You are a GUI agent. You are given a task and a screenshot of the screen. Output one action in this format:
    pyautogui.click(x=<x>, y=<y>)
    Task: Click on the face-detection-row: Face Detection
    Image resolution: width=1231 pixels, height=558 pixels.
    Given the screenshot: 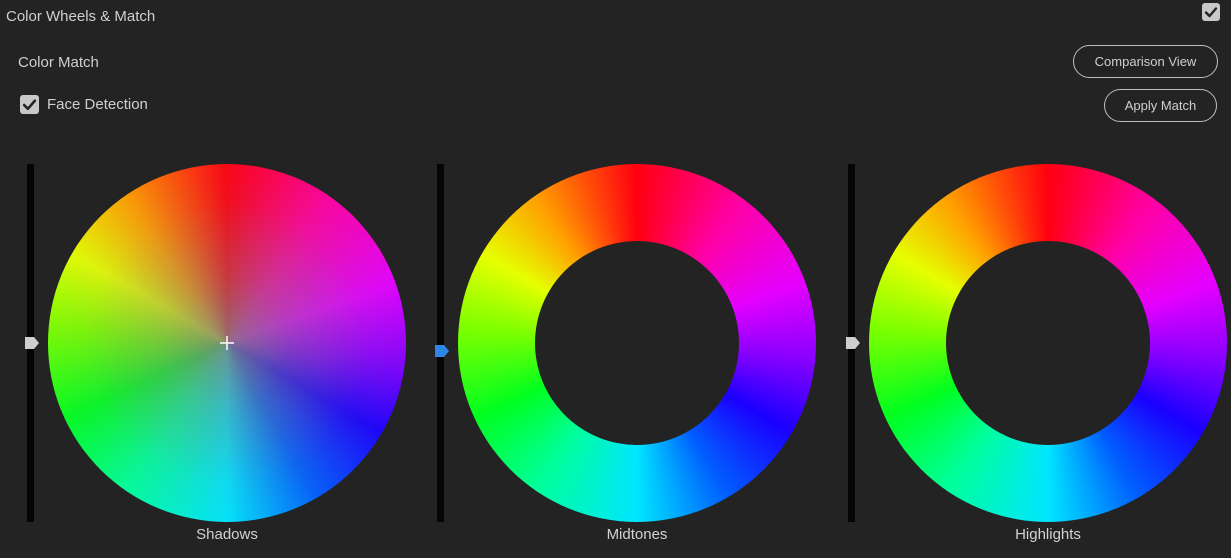 What is the action you would take?
    pyautogui.click(x=84, y=104)
    